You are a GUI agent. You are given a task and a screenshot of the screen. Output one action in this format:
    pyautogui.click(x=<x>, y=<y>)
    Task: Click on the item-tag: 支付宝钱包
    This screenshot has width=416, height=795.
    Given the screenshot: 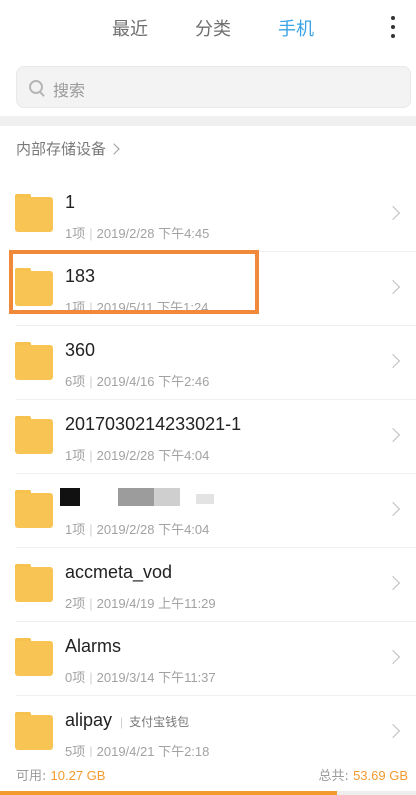 What is the action you would take?
    pyautogui.click(x=154, y=722)
    